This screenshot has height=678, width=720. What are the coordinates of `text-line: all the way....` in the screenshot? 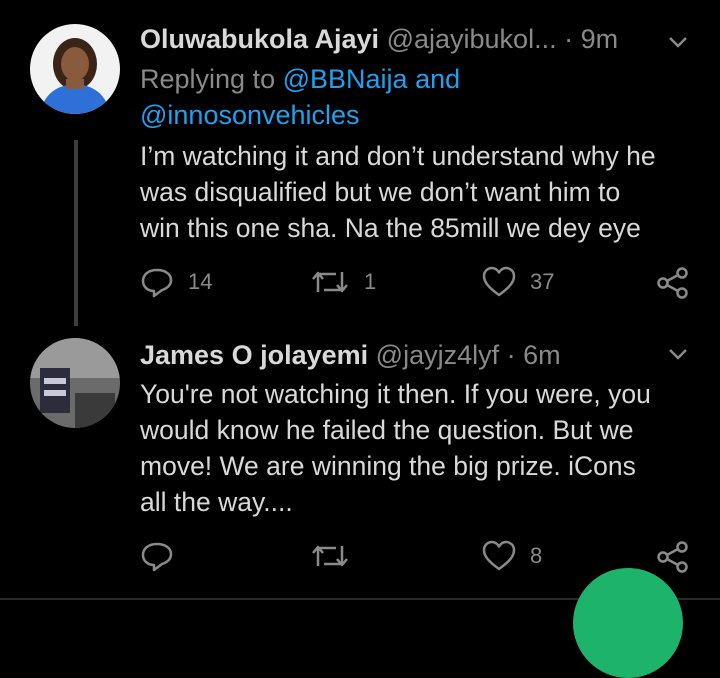 It's located at (216, 502).